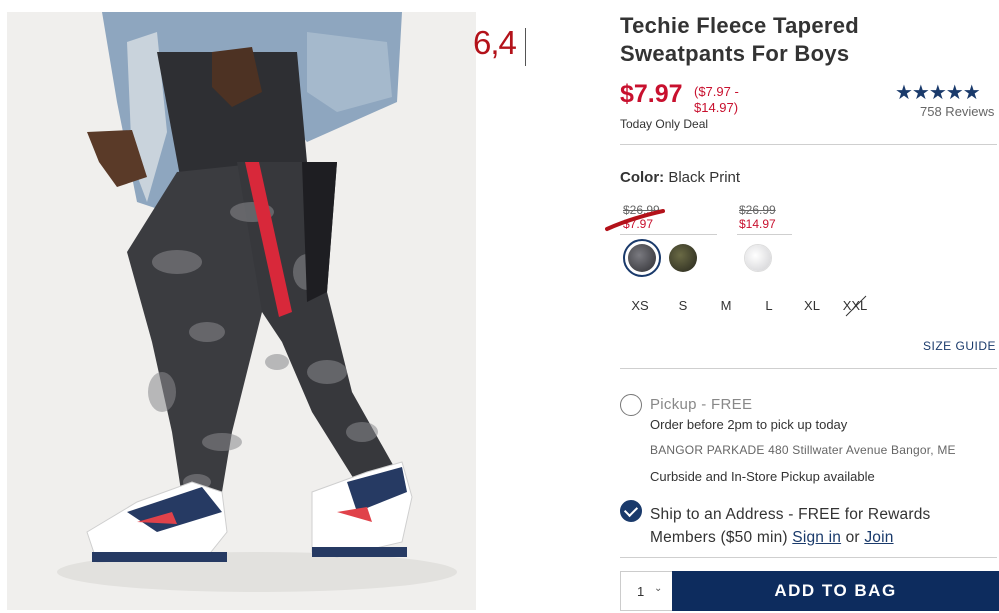 This screenshot has width=999, height=613. Describe the element at coordinates (878, 537) in the screenshot. I see `join-link: Join` at that location.